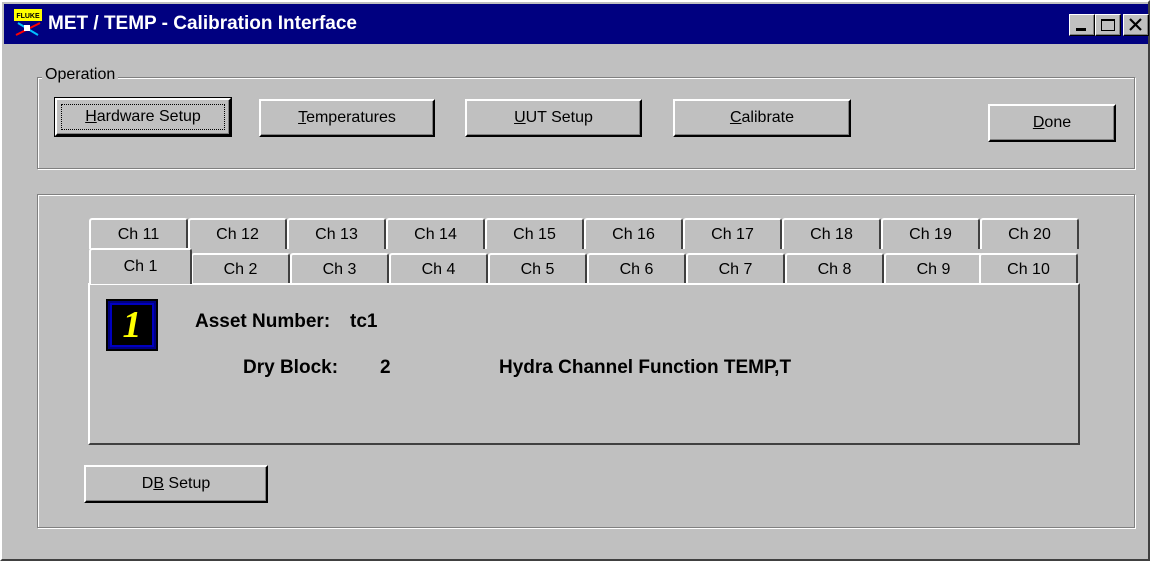 This screenshot has height=561, width=1150. Describe the element at coordinates (28, 23) in the screenshot. I see `fluke-app-icon: FLUKE` at that location.